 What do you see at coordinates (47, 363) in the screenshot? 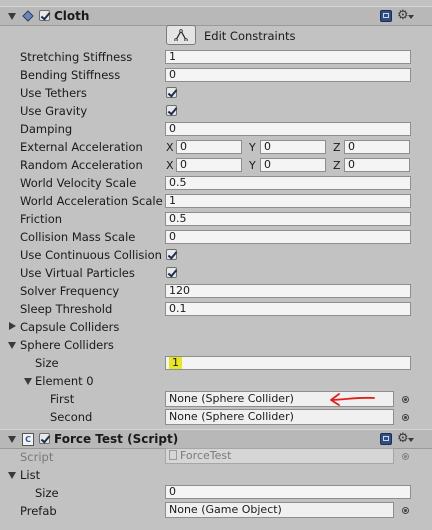
I see `sphere-colliders-size-label: Size` at bounding box center [47, 363].